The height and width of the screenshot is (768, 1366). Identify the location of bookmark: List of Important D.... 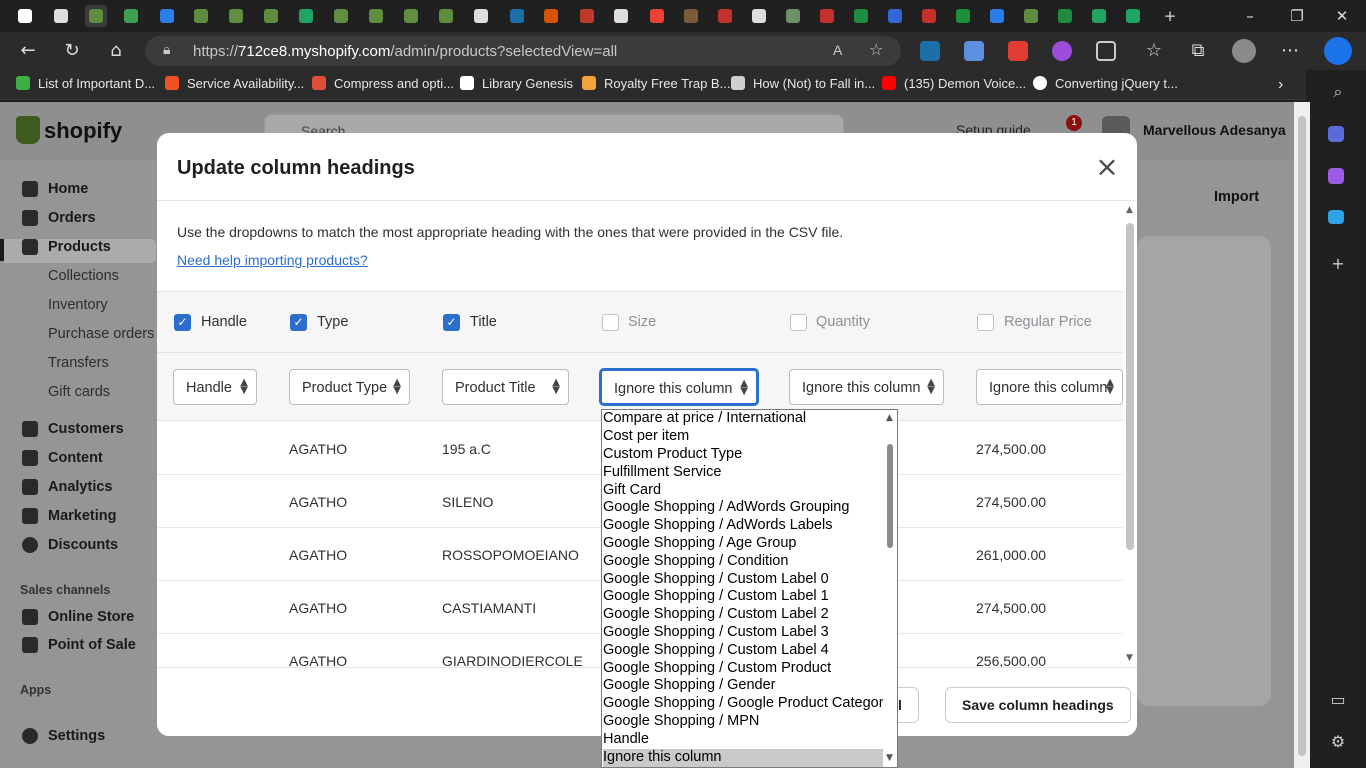
(85, 83).